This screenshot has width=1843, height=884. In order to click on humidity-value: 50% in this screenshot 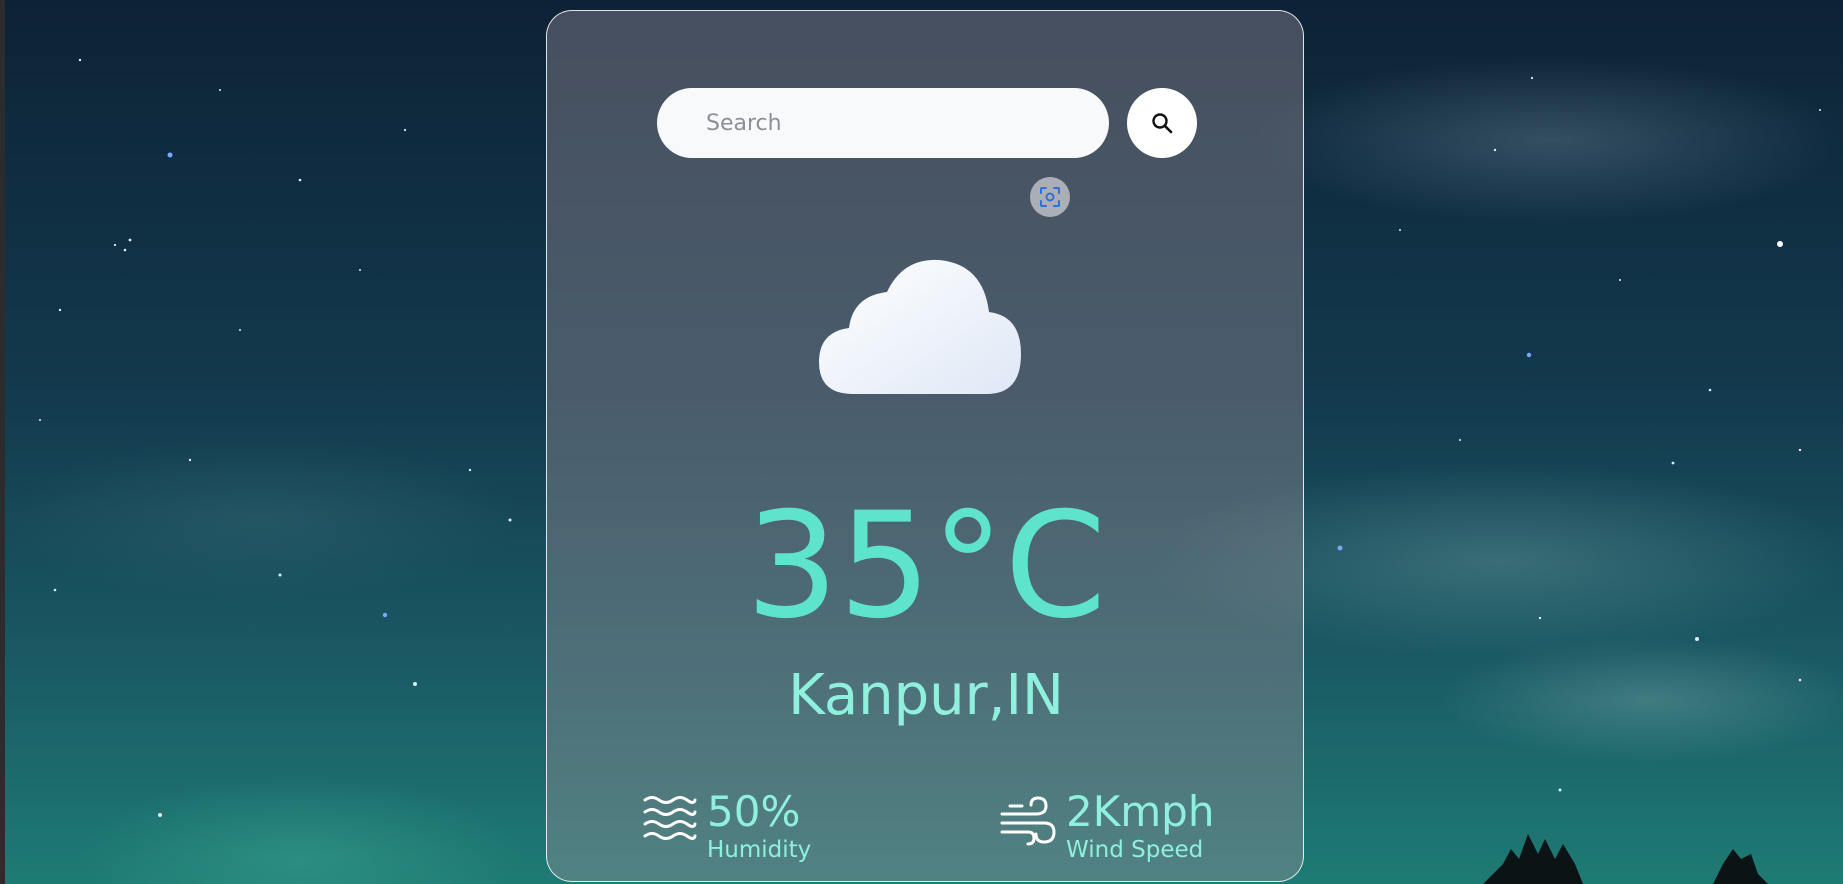, I will do `click(754, 811)`.